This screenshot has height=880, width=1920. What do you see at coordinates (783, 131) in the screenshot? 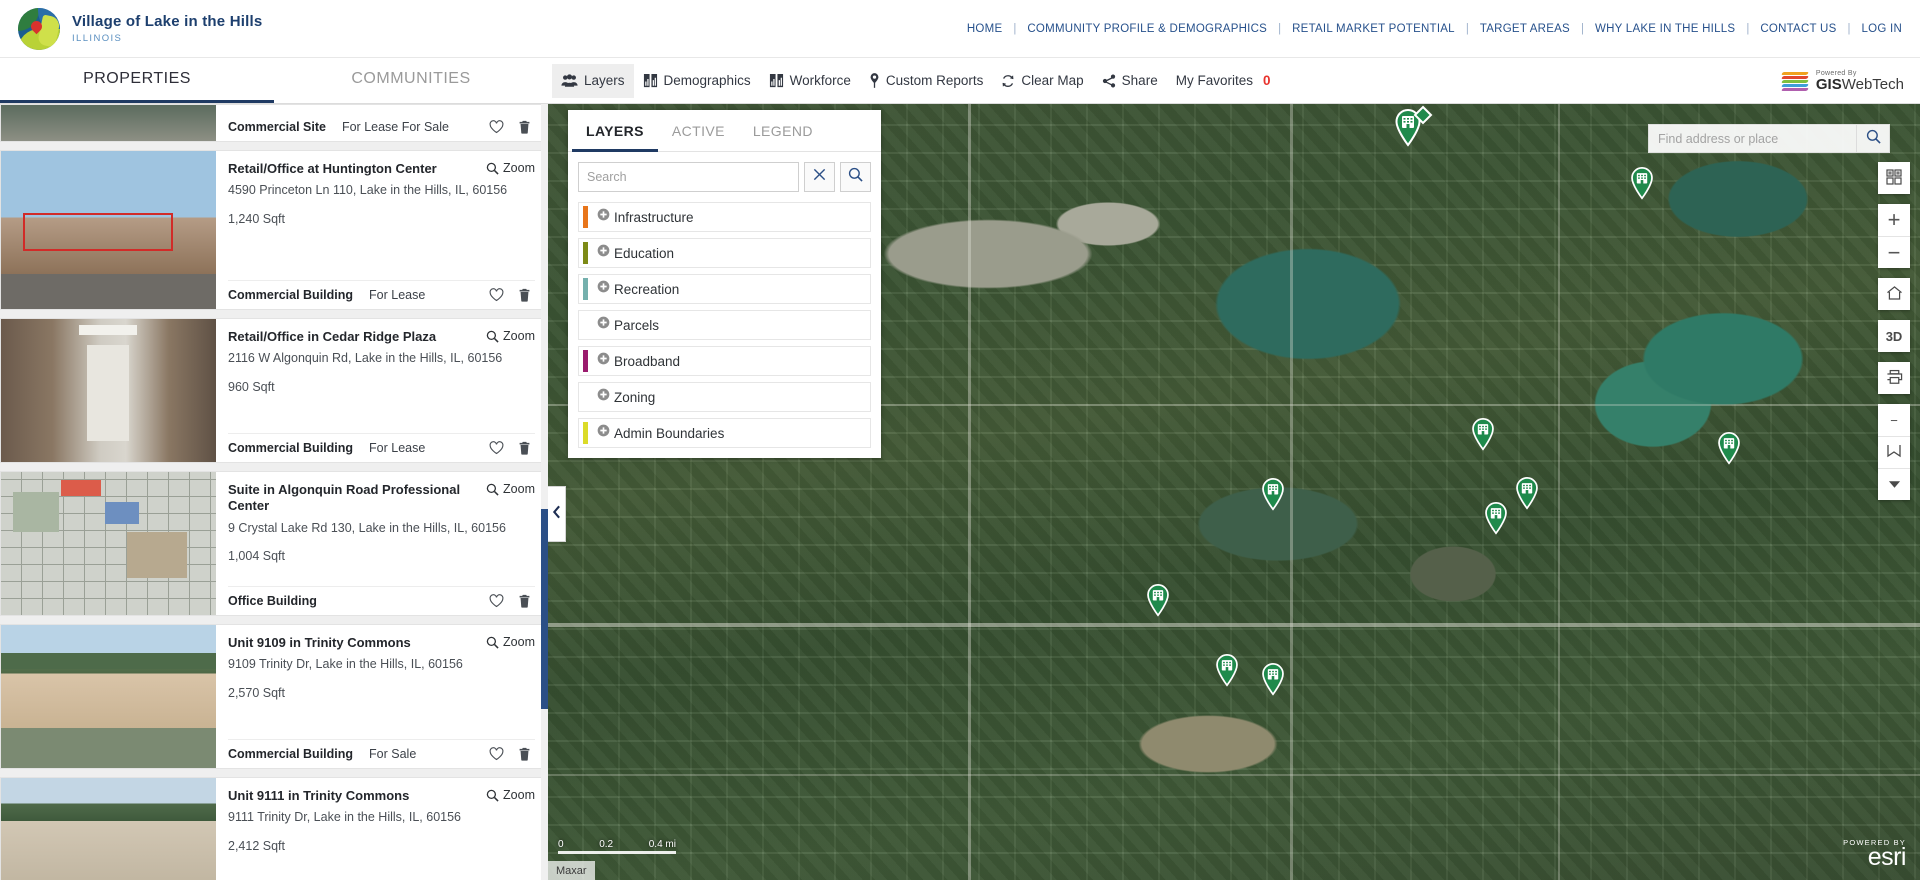
I see `tab-legend: LEGEND` at bounding box center [783, 131].